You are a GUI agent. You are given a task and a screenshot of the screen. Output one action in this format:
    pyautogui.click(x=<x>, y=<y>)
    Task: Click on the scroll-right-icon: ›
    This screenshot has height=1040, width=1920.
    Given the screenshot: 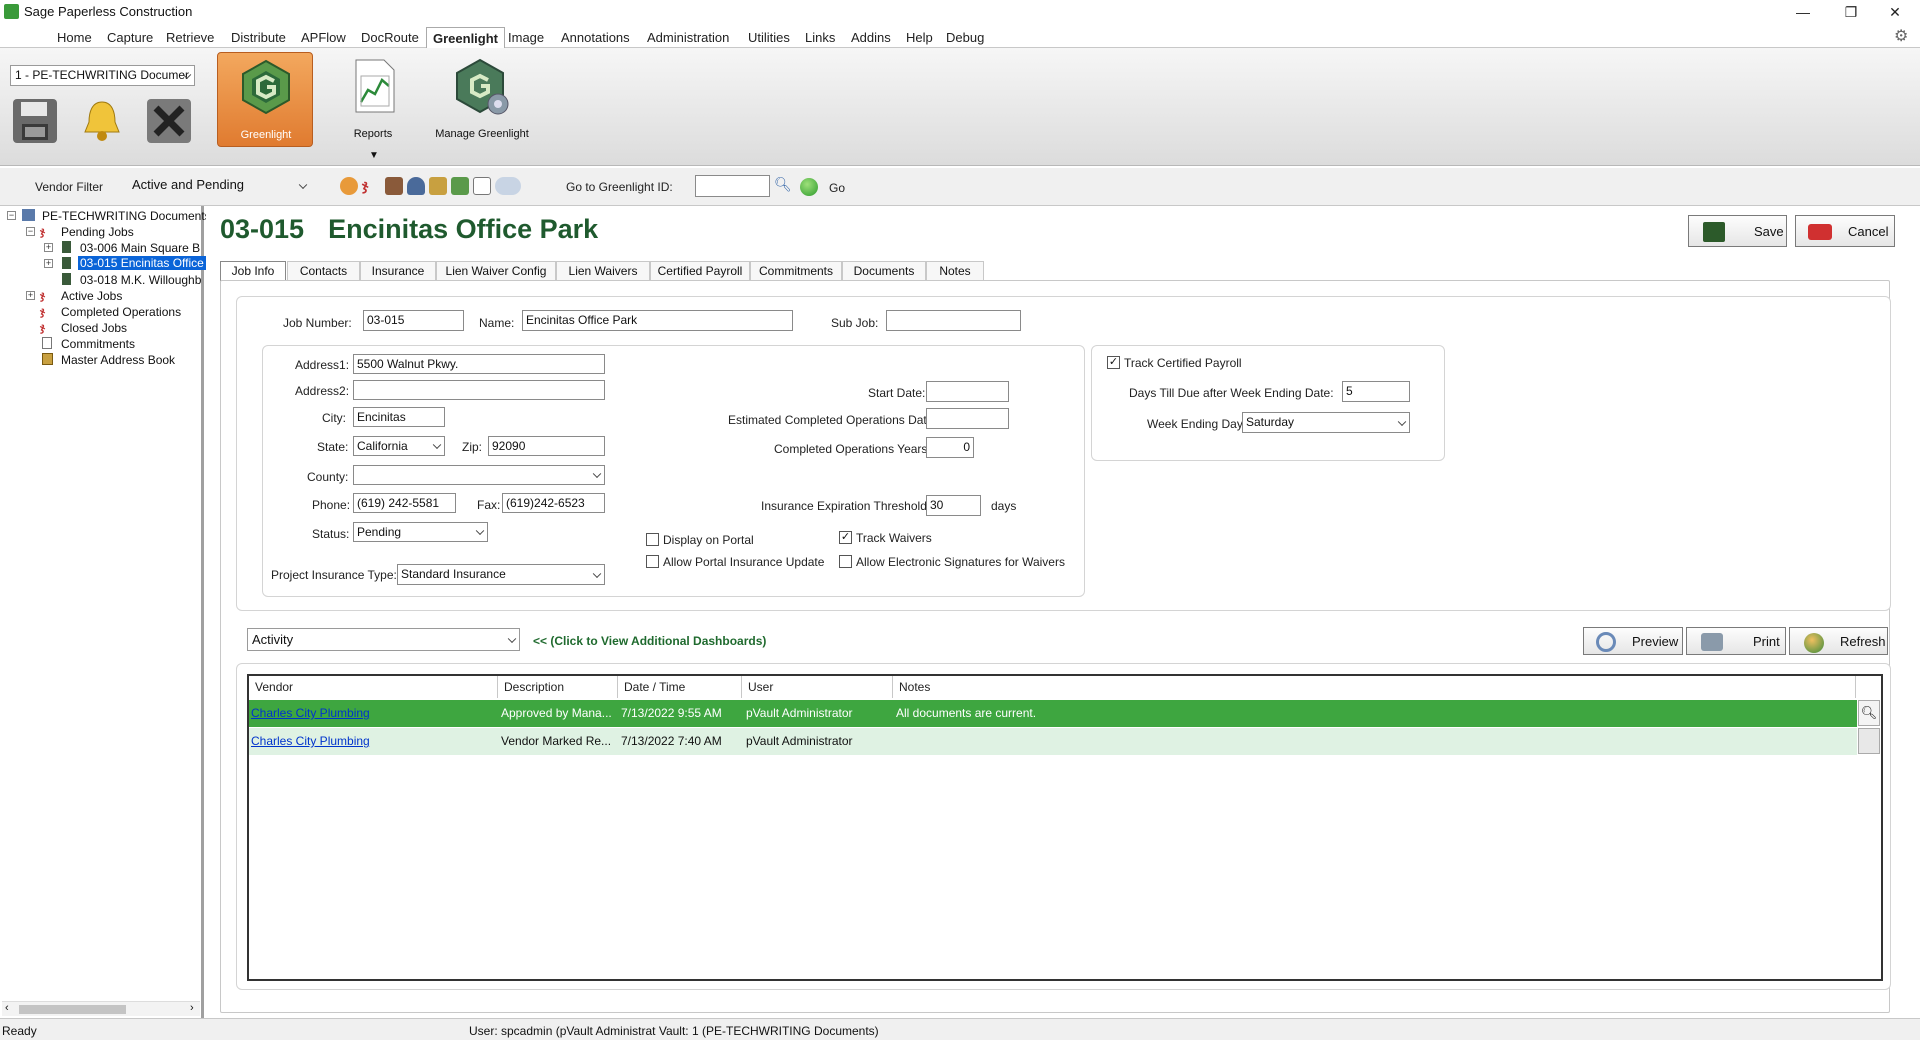 What is the action you would take?
    pyautogui.click(x=192, y=1008)
    